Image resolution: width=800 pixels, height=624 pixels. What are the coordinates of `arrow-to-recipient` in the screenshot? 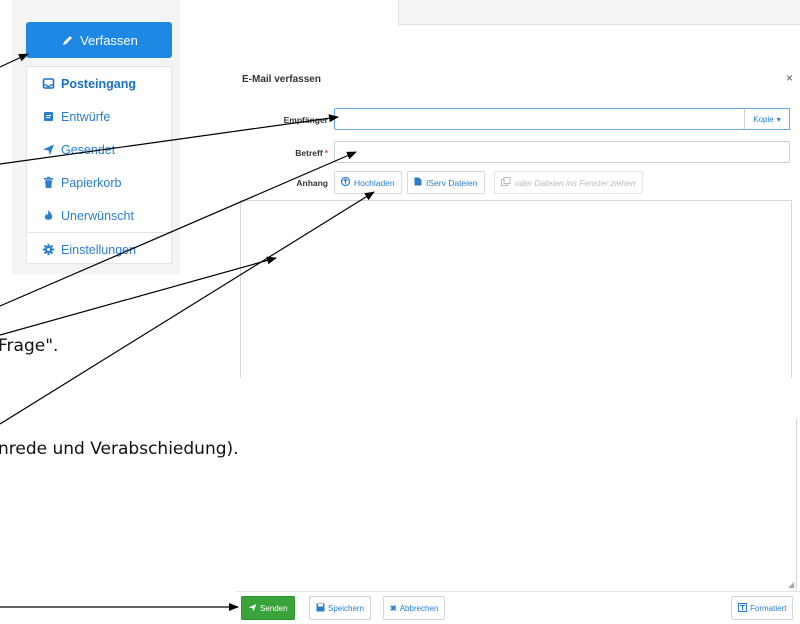 It's located at (169, 139).